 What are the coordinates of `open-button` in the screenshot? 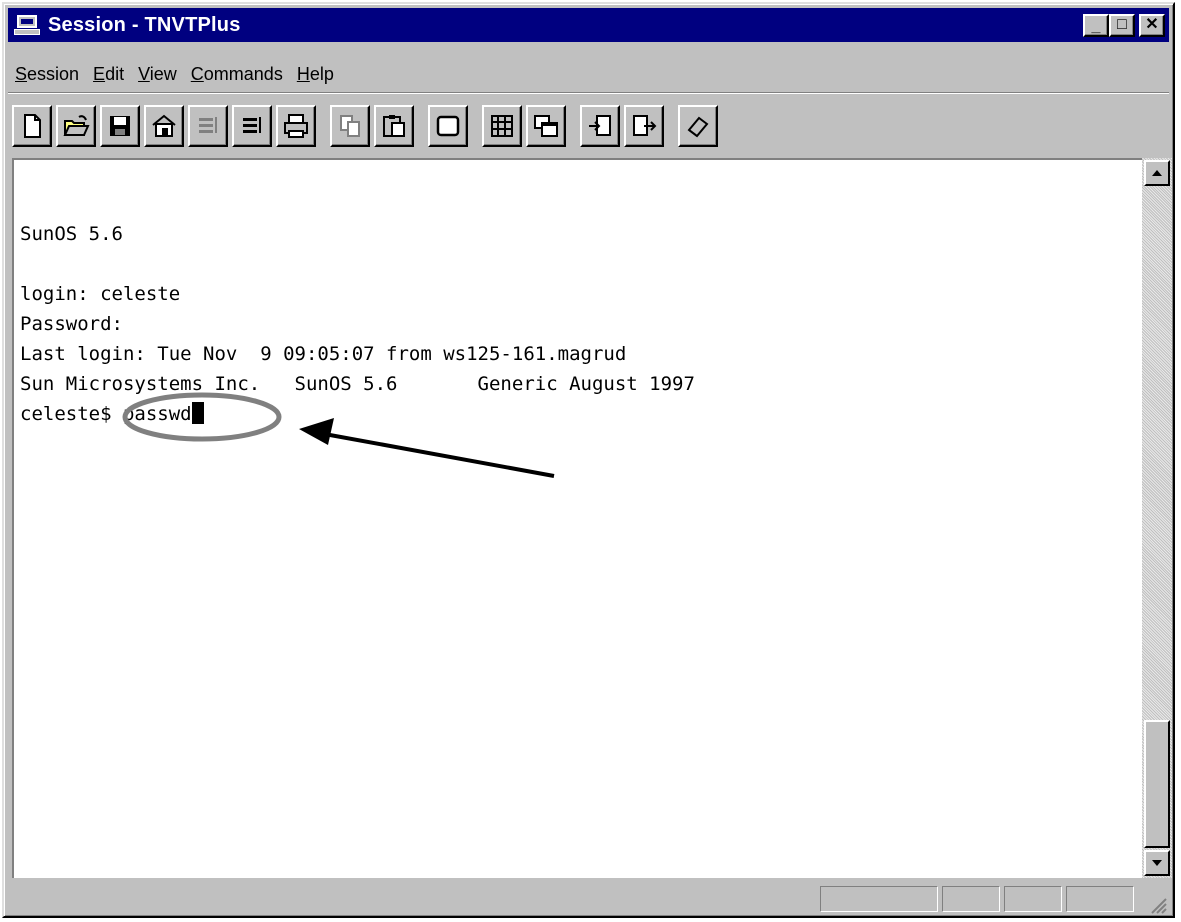 It's located at (76, 126).